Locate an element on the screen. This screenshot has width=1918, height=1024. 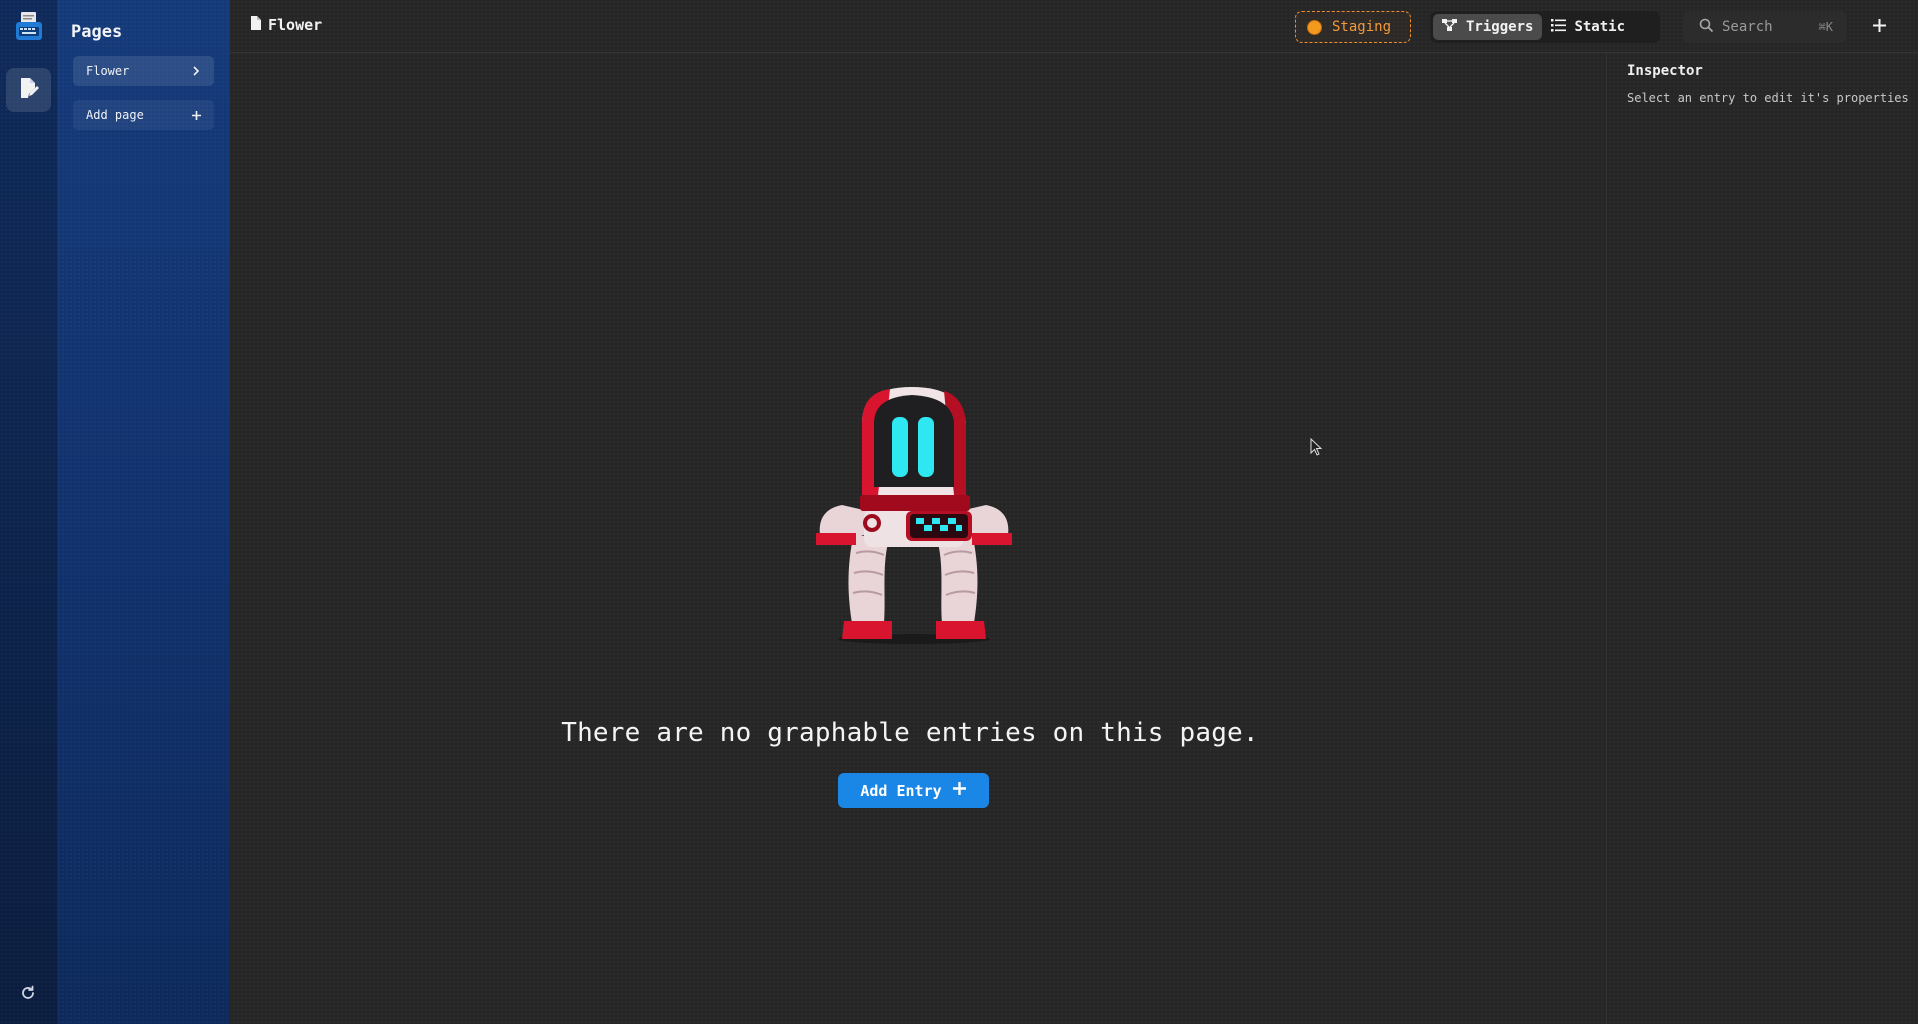
pages-sidebar: Pages Flower Add page is located at coordinates (143, 512).